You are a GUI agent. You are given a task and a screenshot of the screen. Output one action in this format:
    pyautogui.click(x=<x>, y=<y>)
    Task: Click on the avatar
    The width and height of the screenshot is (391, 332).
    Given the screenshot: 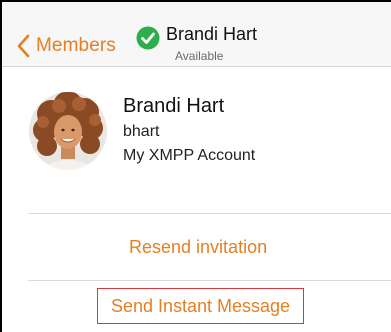 What is the action you would take?
    pyautogui.click(x=68, y=131)
    